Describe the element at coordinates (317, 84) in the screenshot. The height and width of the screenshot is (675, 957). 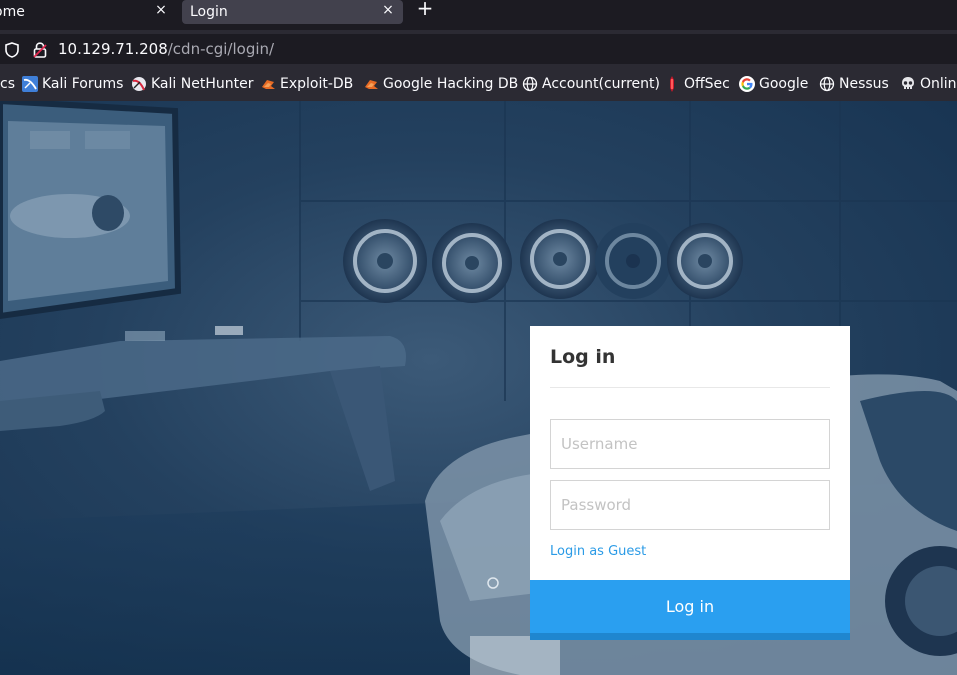
I see `bookmark-label: Exploit-DB` at that location.